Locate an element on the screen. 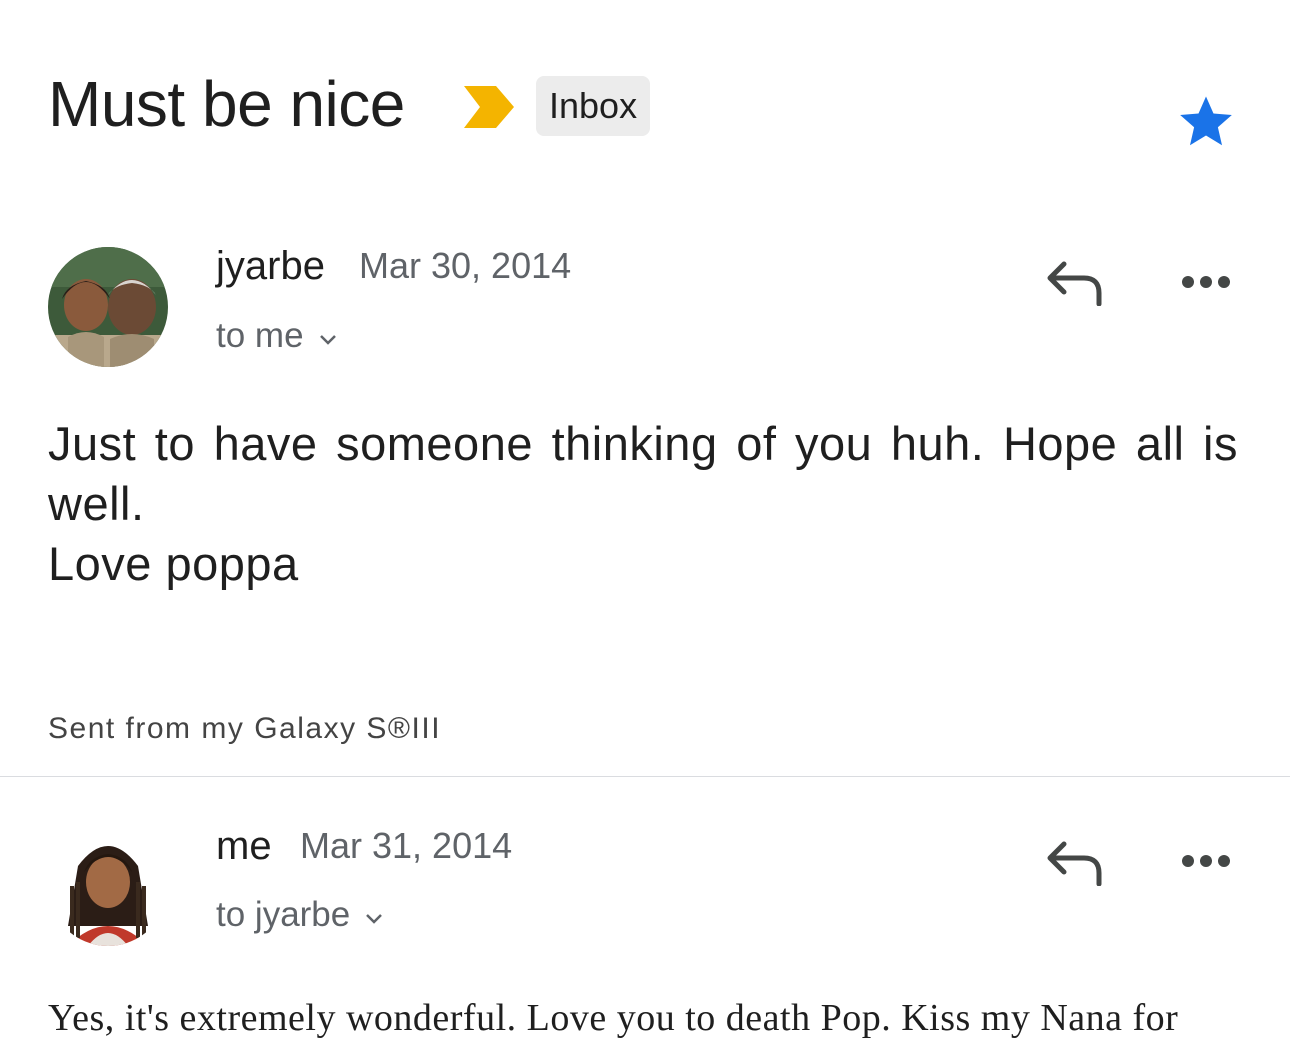 The image size is (1290, 1052). sender-name: me is located at coordinates (244, 846).